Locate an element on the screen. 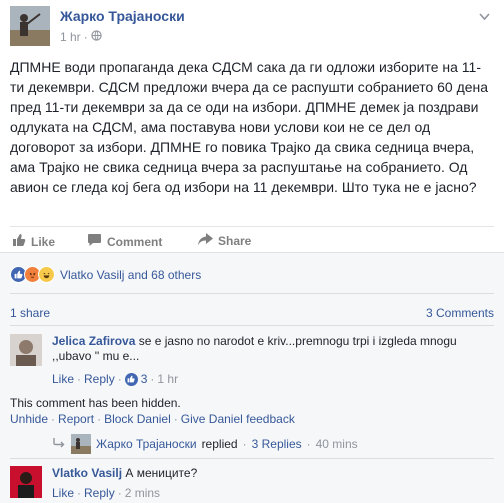  like-count-icon is located at coordinates (131, 379).